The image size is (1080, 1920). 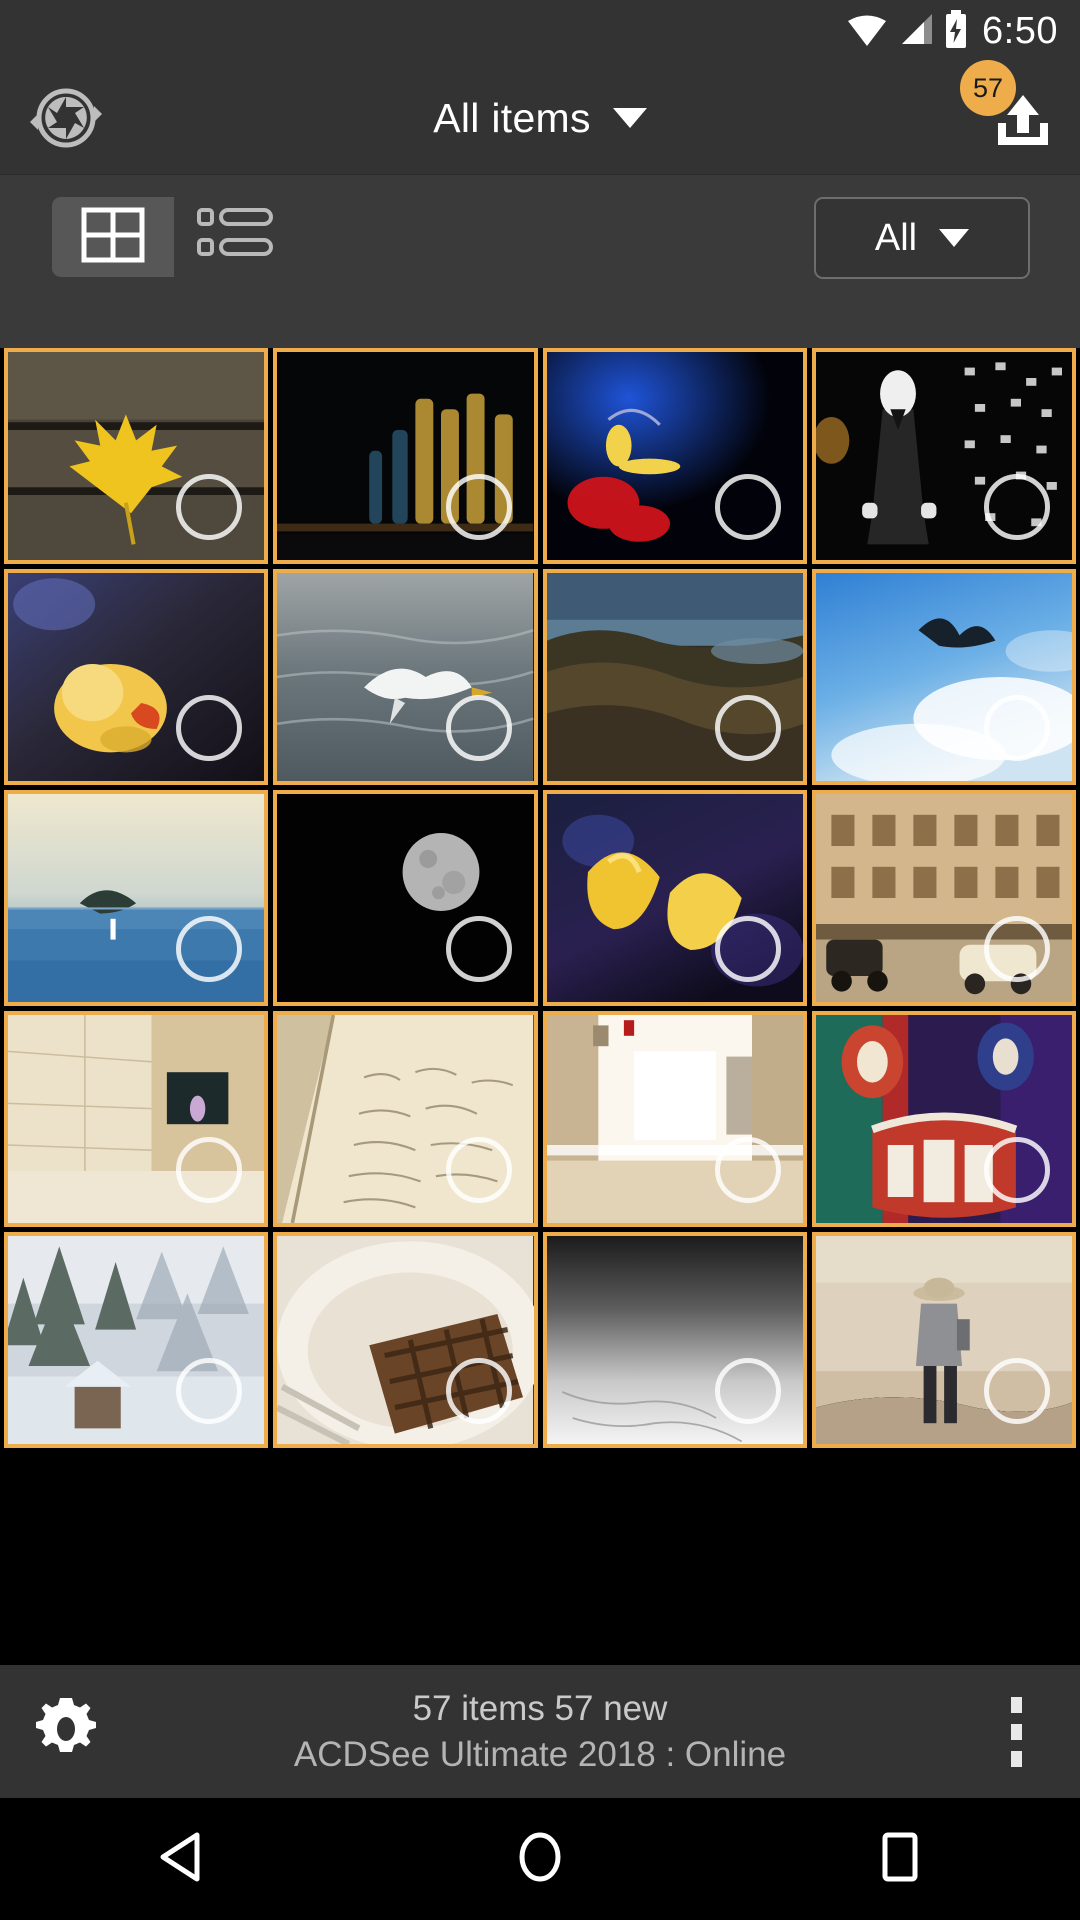 What do you see at coordinates (540, 31) in the screenshot?
I see `system-status-bar: 6:50` at bounding box center [540, 31].